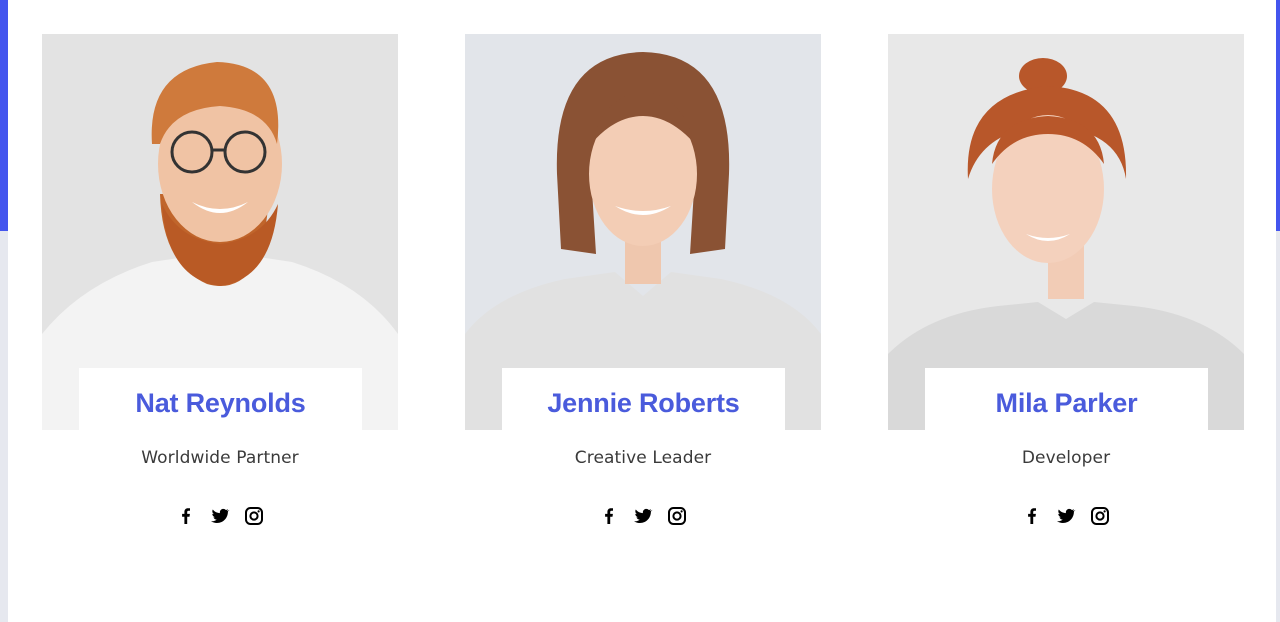  Describe the element at coordinates (1278, 311) in the screenshot. I see `right-edge-strip` at that location.